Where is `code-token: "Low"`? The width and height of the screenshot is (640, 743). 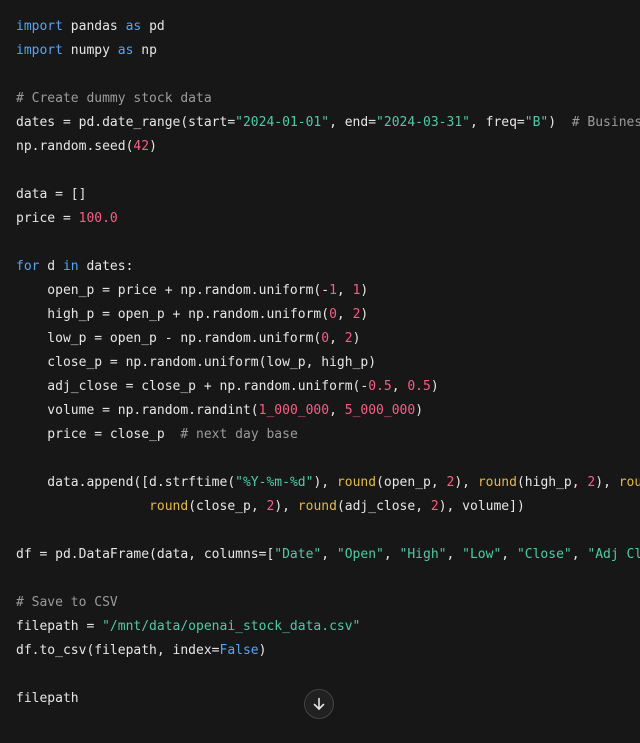
code-token: "Low" is located at coordinates (482, 554).